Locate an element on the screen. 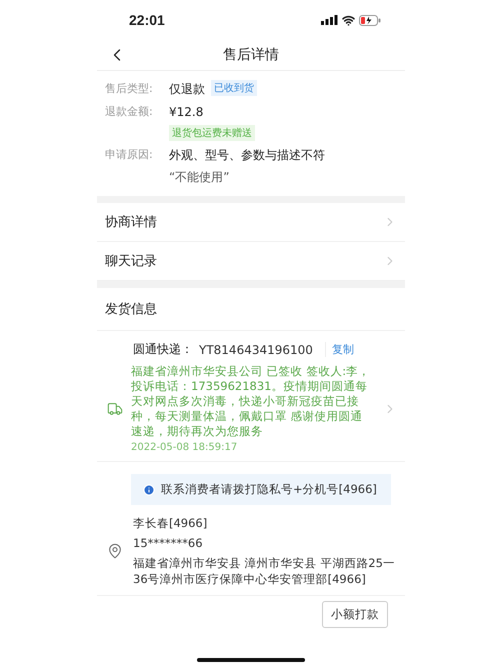  wifi-icon is located at coordinates (348, 20).